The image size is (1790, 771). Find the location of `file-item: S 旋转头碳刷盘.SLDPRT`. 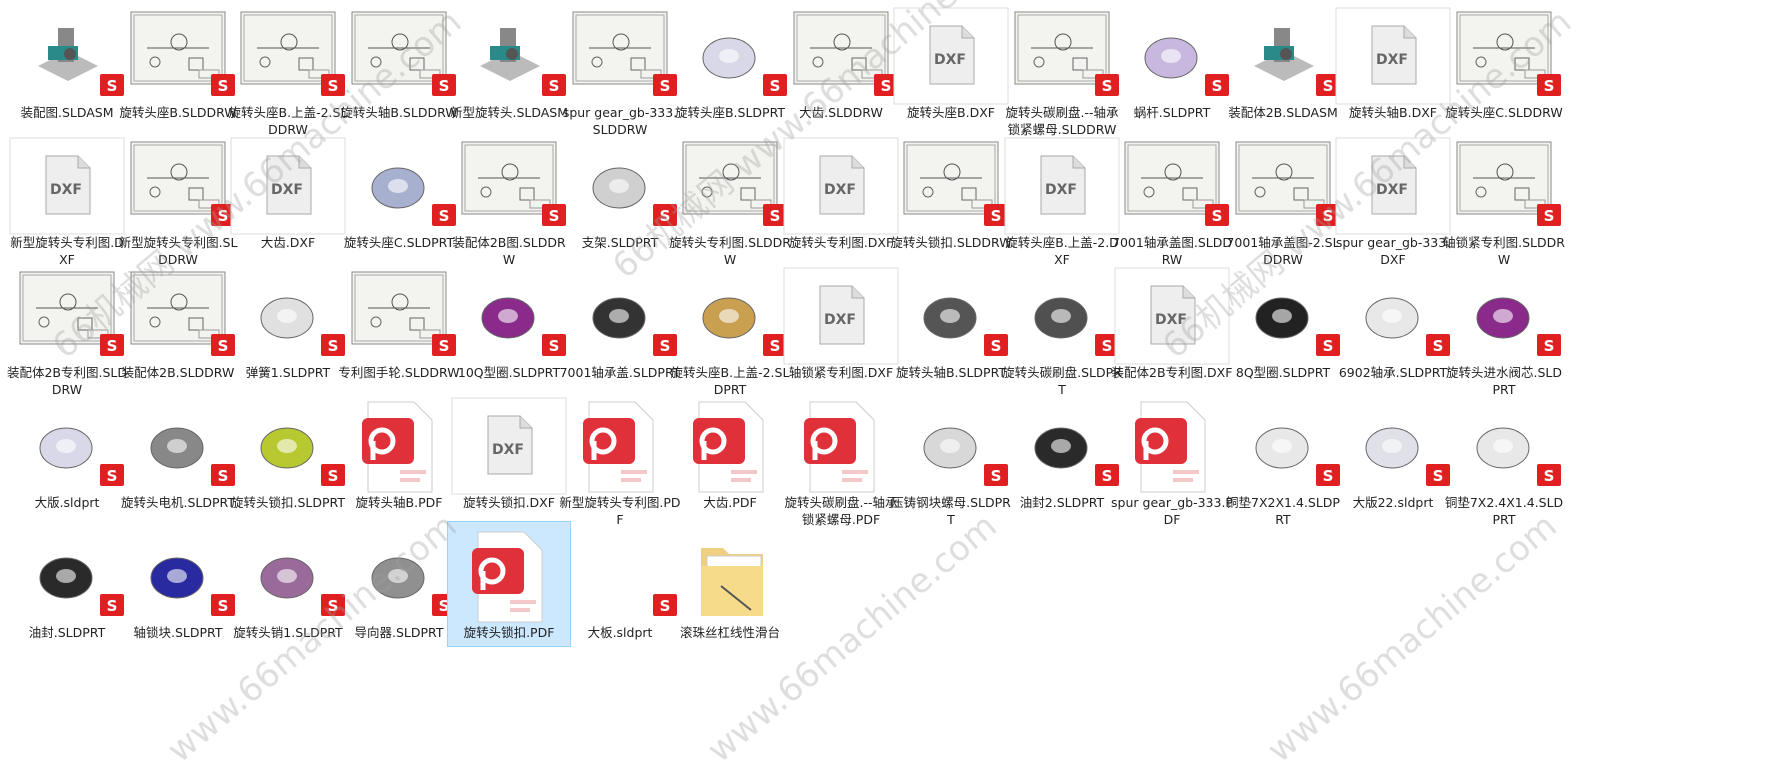

file-item: S 旋转头碳刷盘.SLDPRT is located at coordinates (1062, 329).